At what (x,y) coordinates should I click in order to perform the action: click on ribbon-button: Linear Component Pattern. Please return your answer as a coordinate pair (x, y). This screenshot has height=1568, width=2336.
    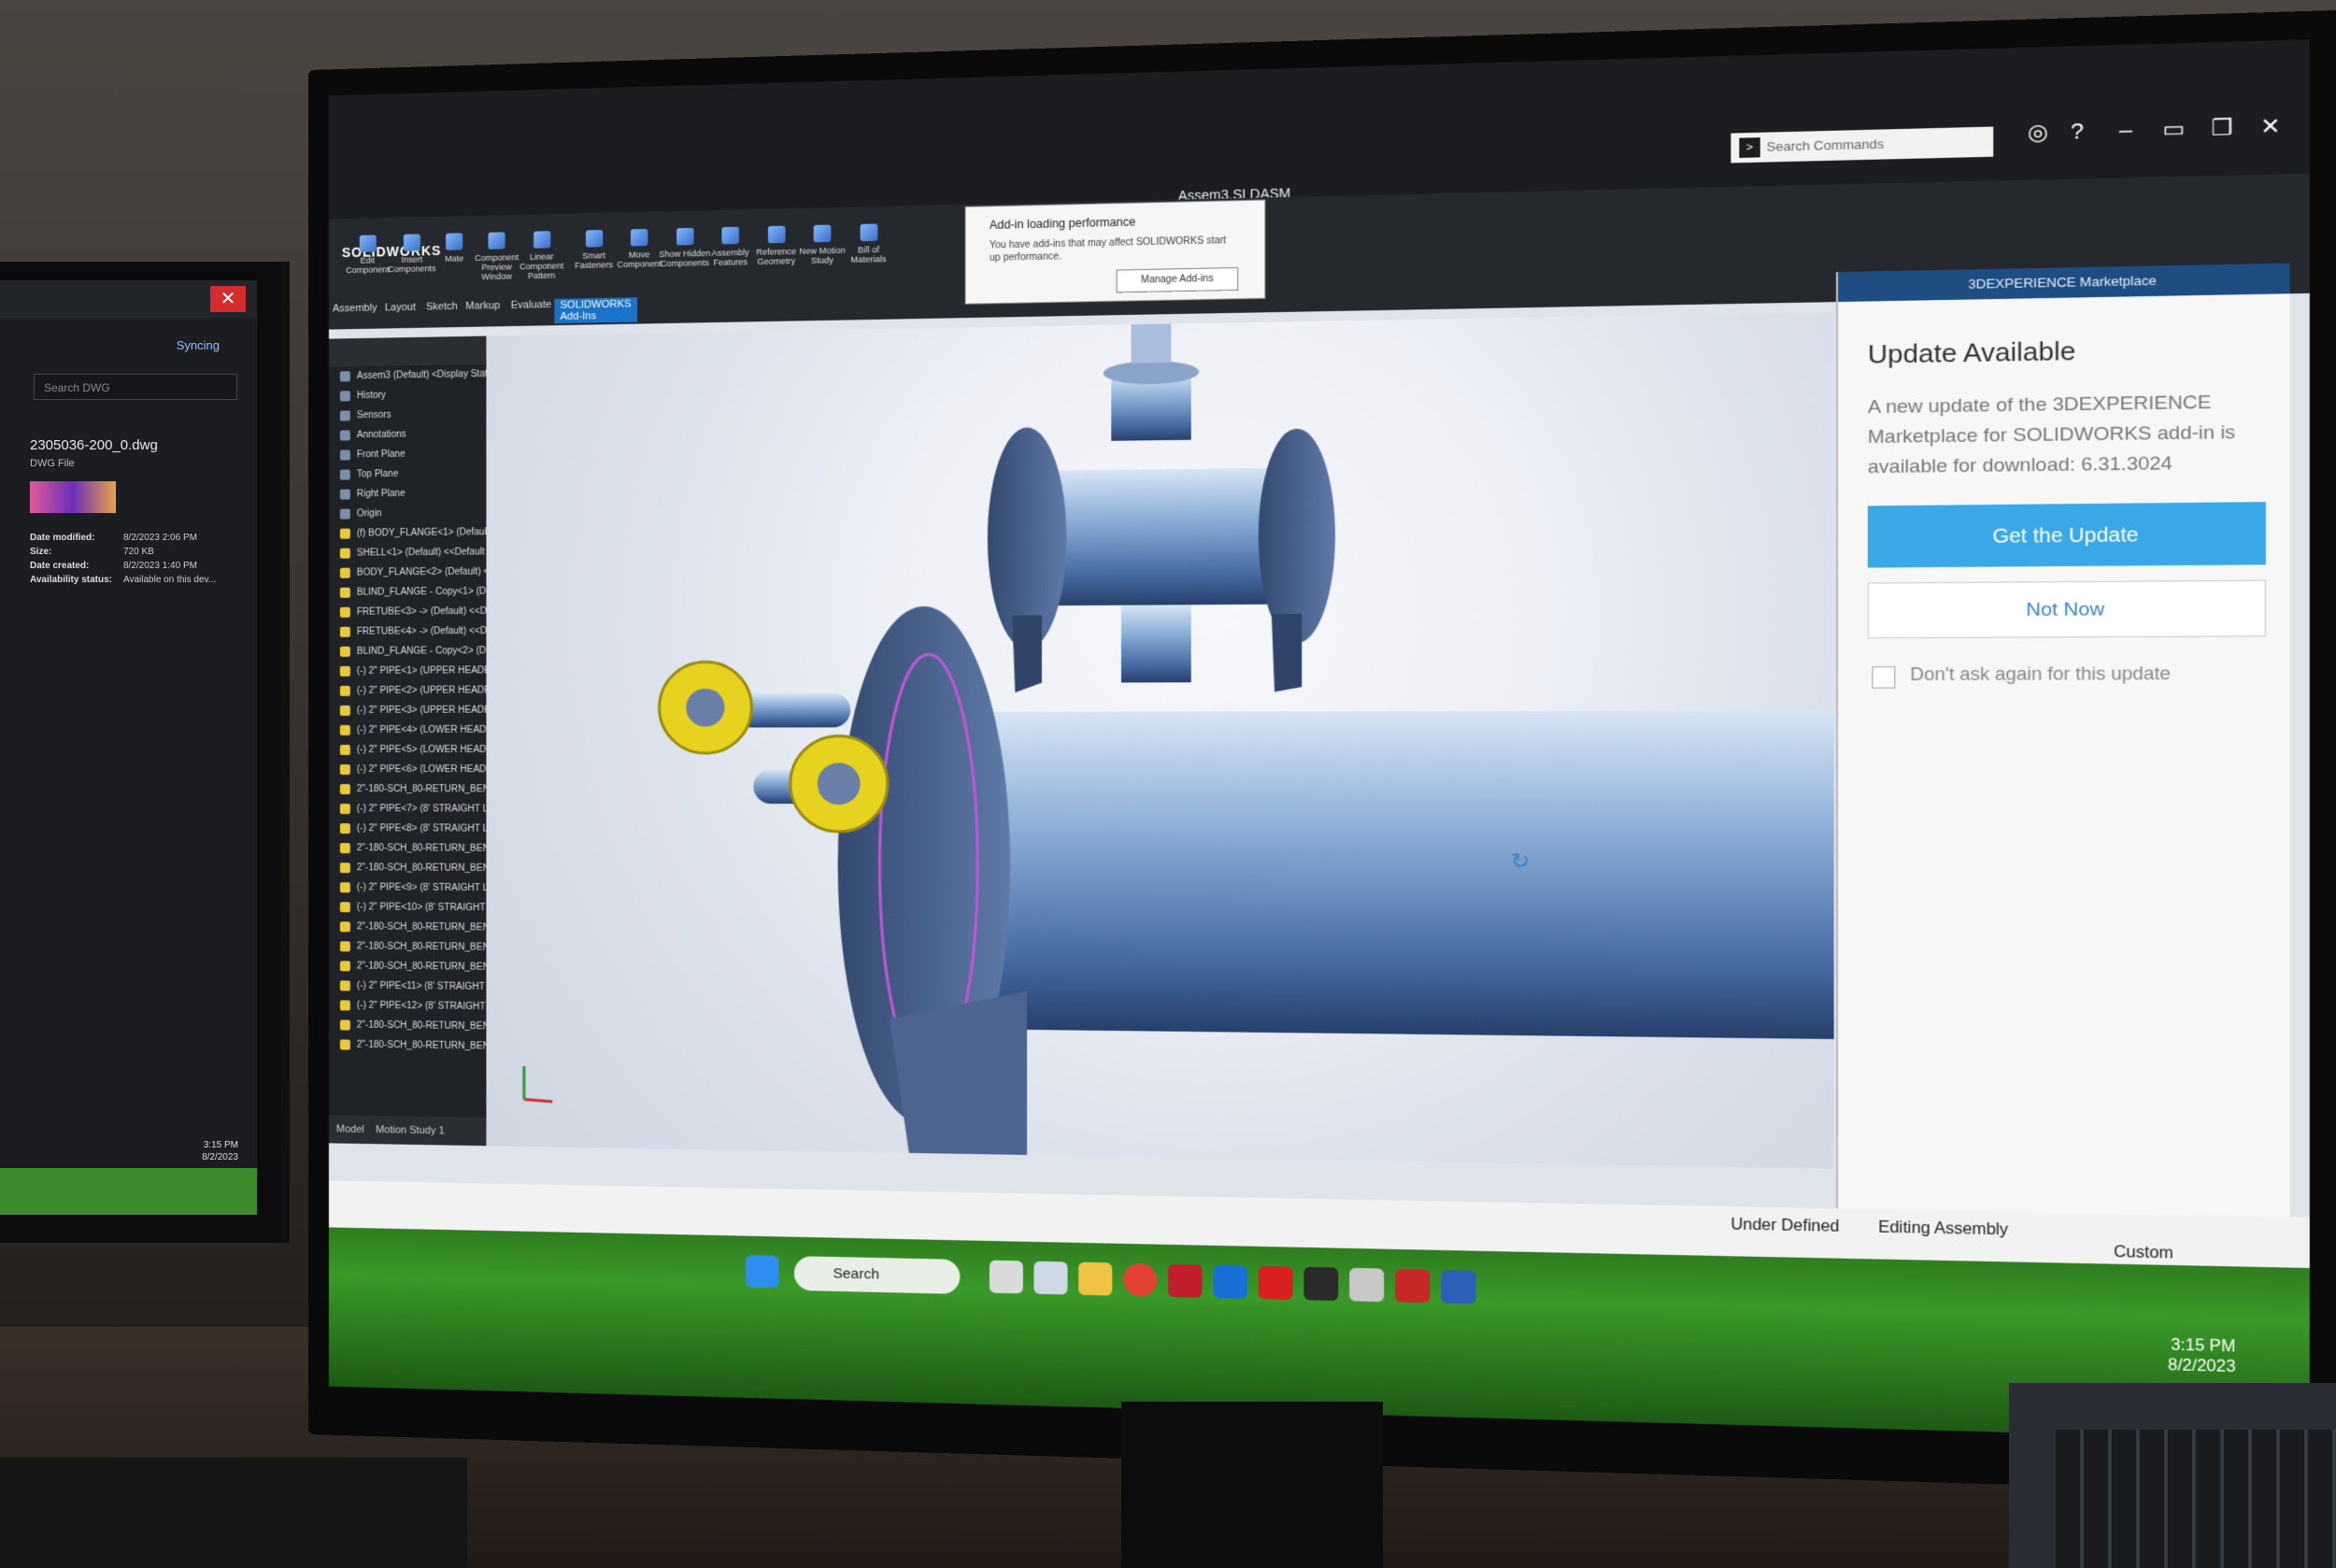
    Looking at the image, I should click on (541, 256).